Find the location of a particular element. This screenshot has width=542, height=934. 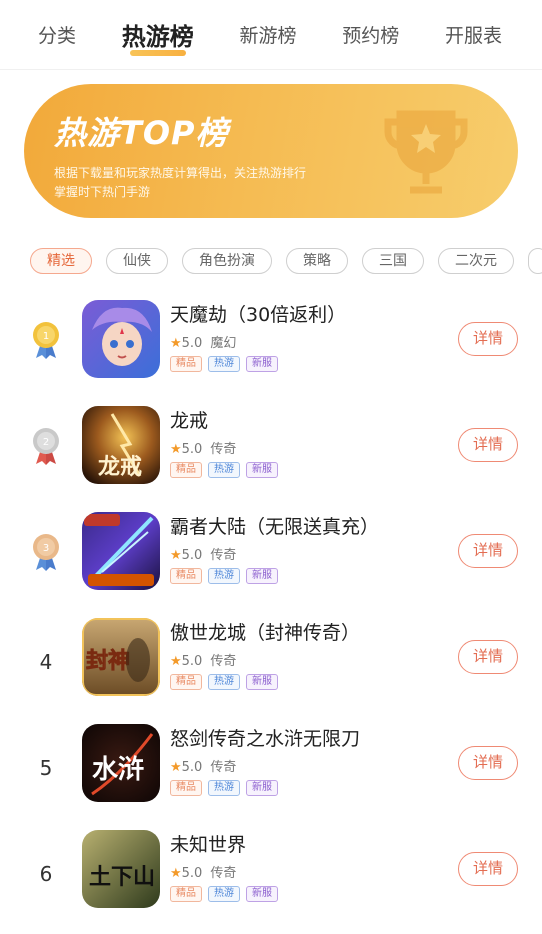

svg-text: 龙戒 is located at coordinates (120, 467).